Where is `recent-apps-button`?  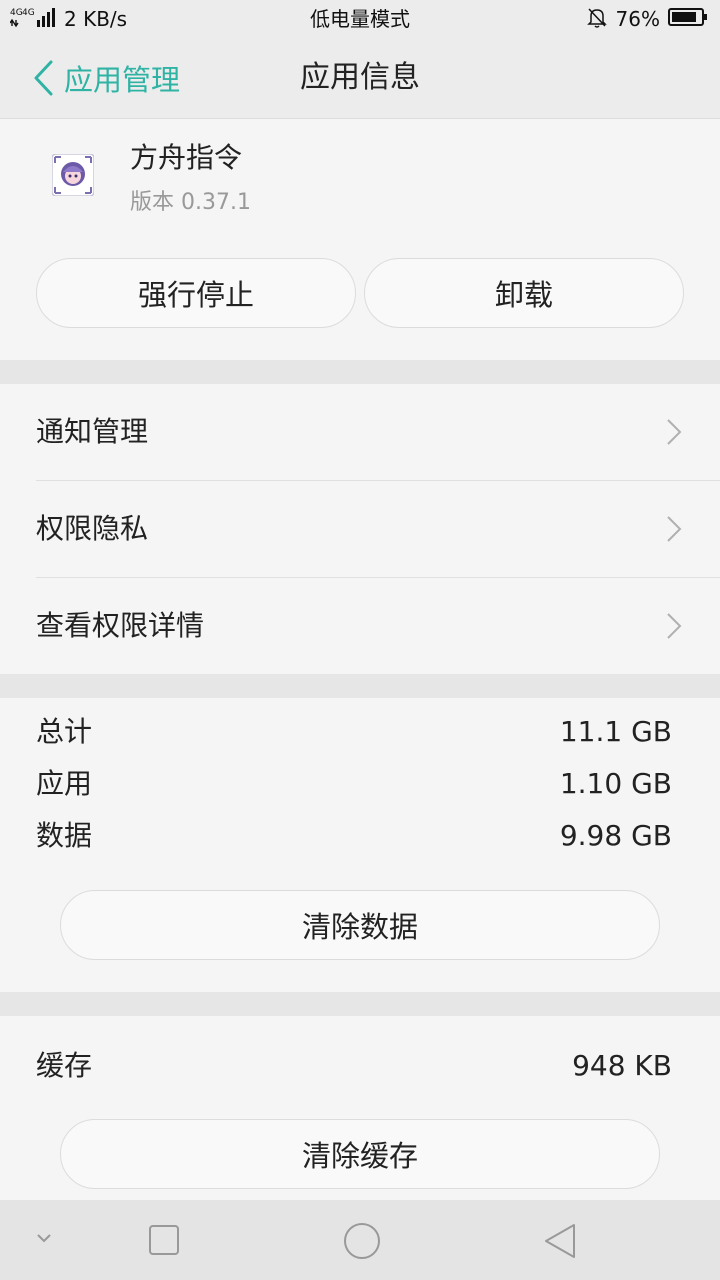
recent-apps-button is located at coordinates (164, 1240).